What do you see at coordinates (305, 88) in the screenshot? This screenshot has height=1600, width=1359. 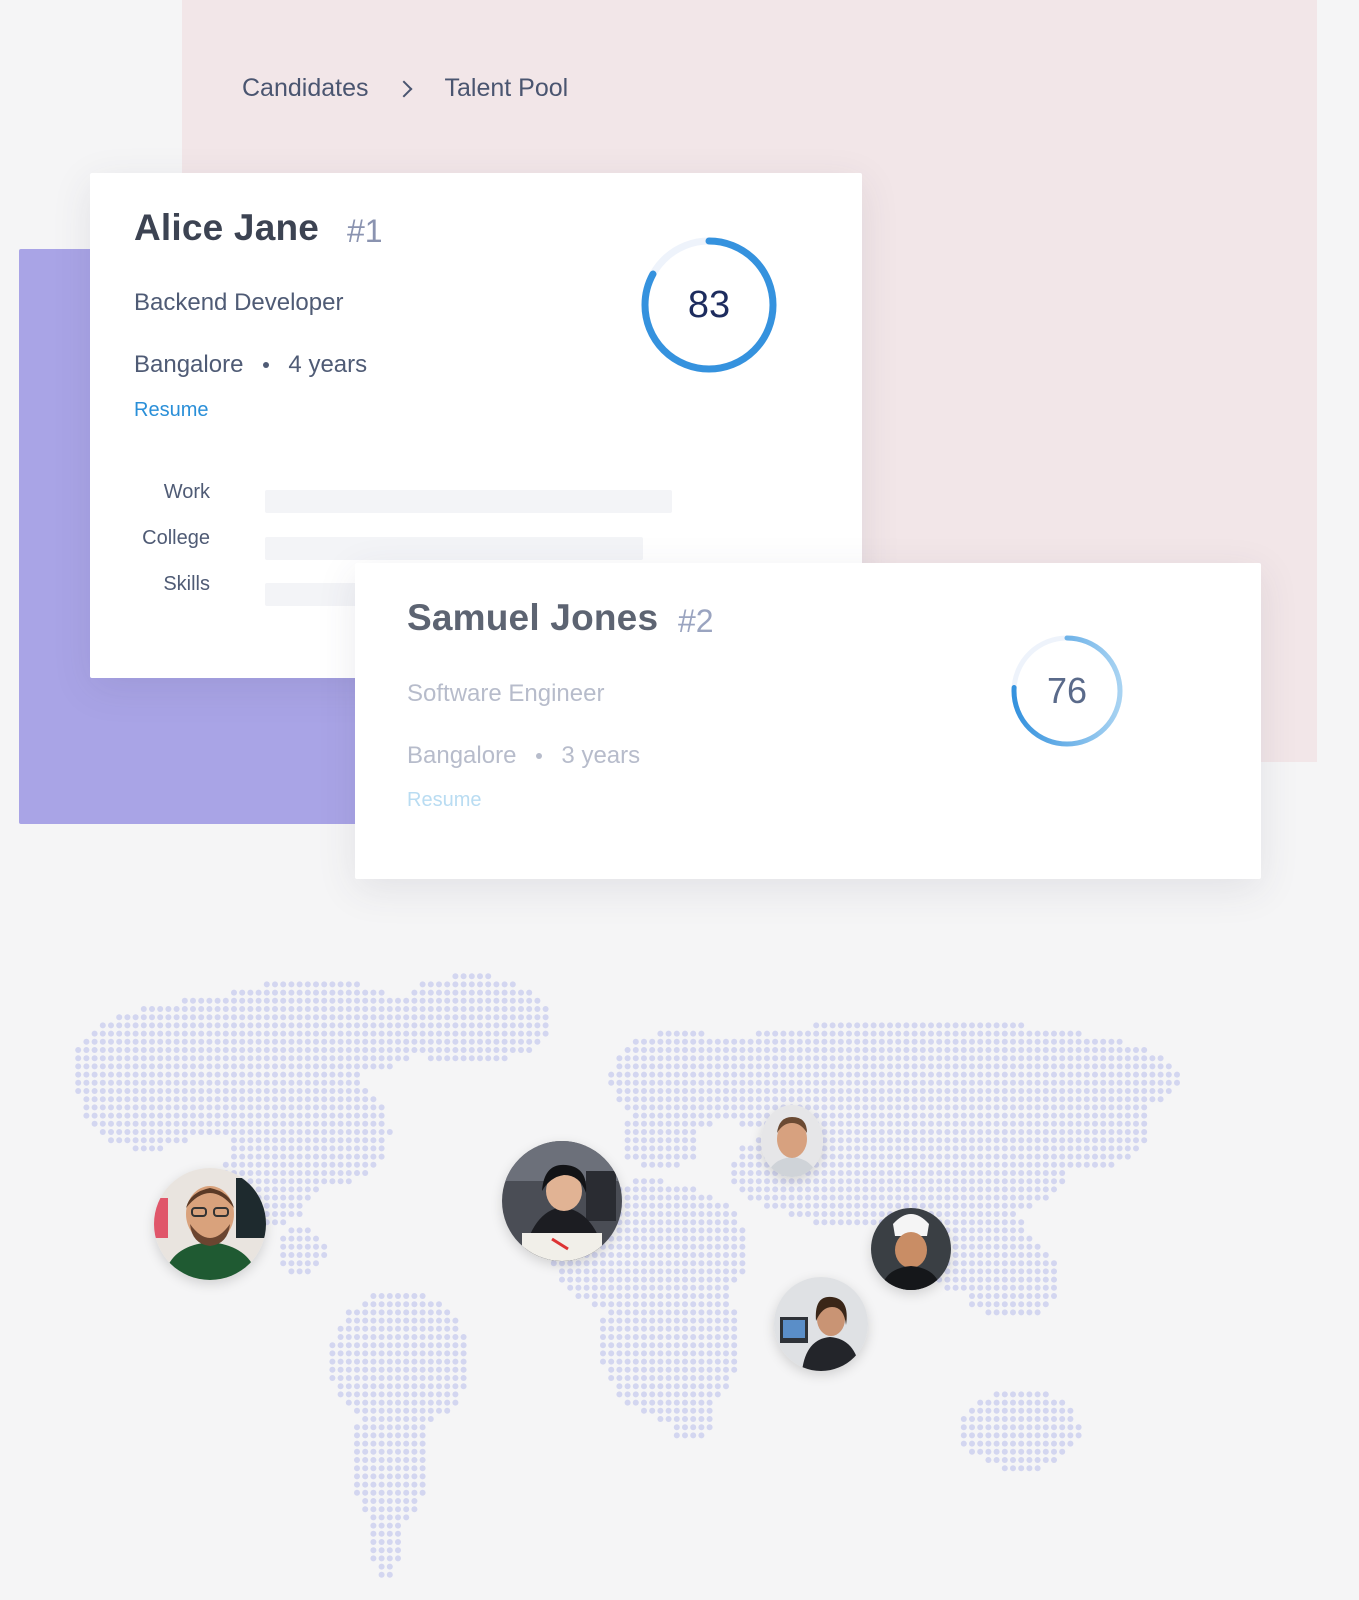 I see `breadcrumb-candidates: Candidates` at bounding box center [305, 88].